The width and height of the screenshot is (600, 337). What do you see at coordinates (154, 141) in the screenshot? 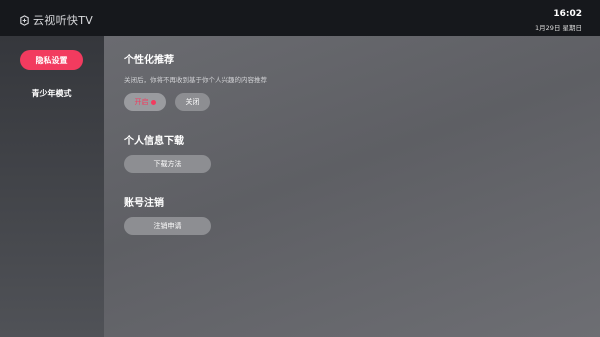
I see `section-title-download: 个人信息下载` at bounding box center [154, 141].